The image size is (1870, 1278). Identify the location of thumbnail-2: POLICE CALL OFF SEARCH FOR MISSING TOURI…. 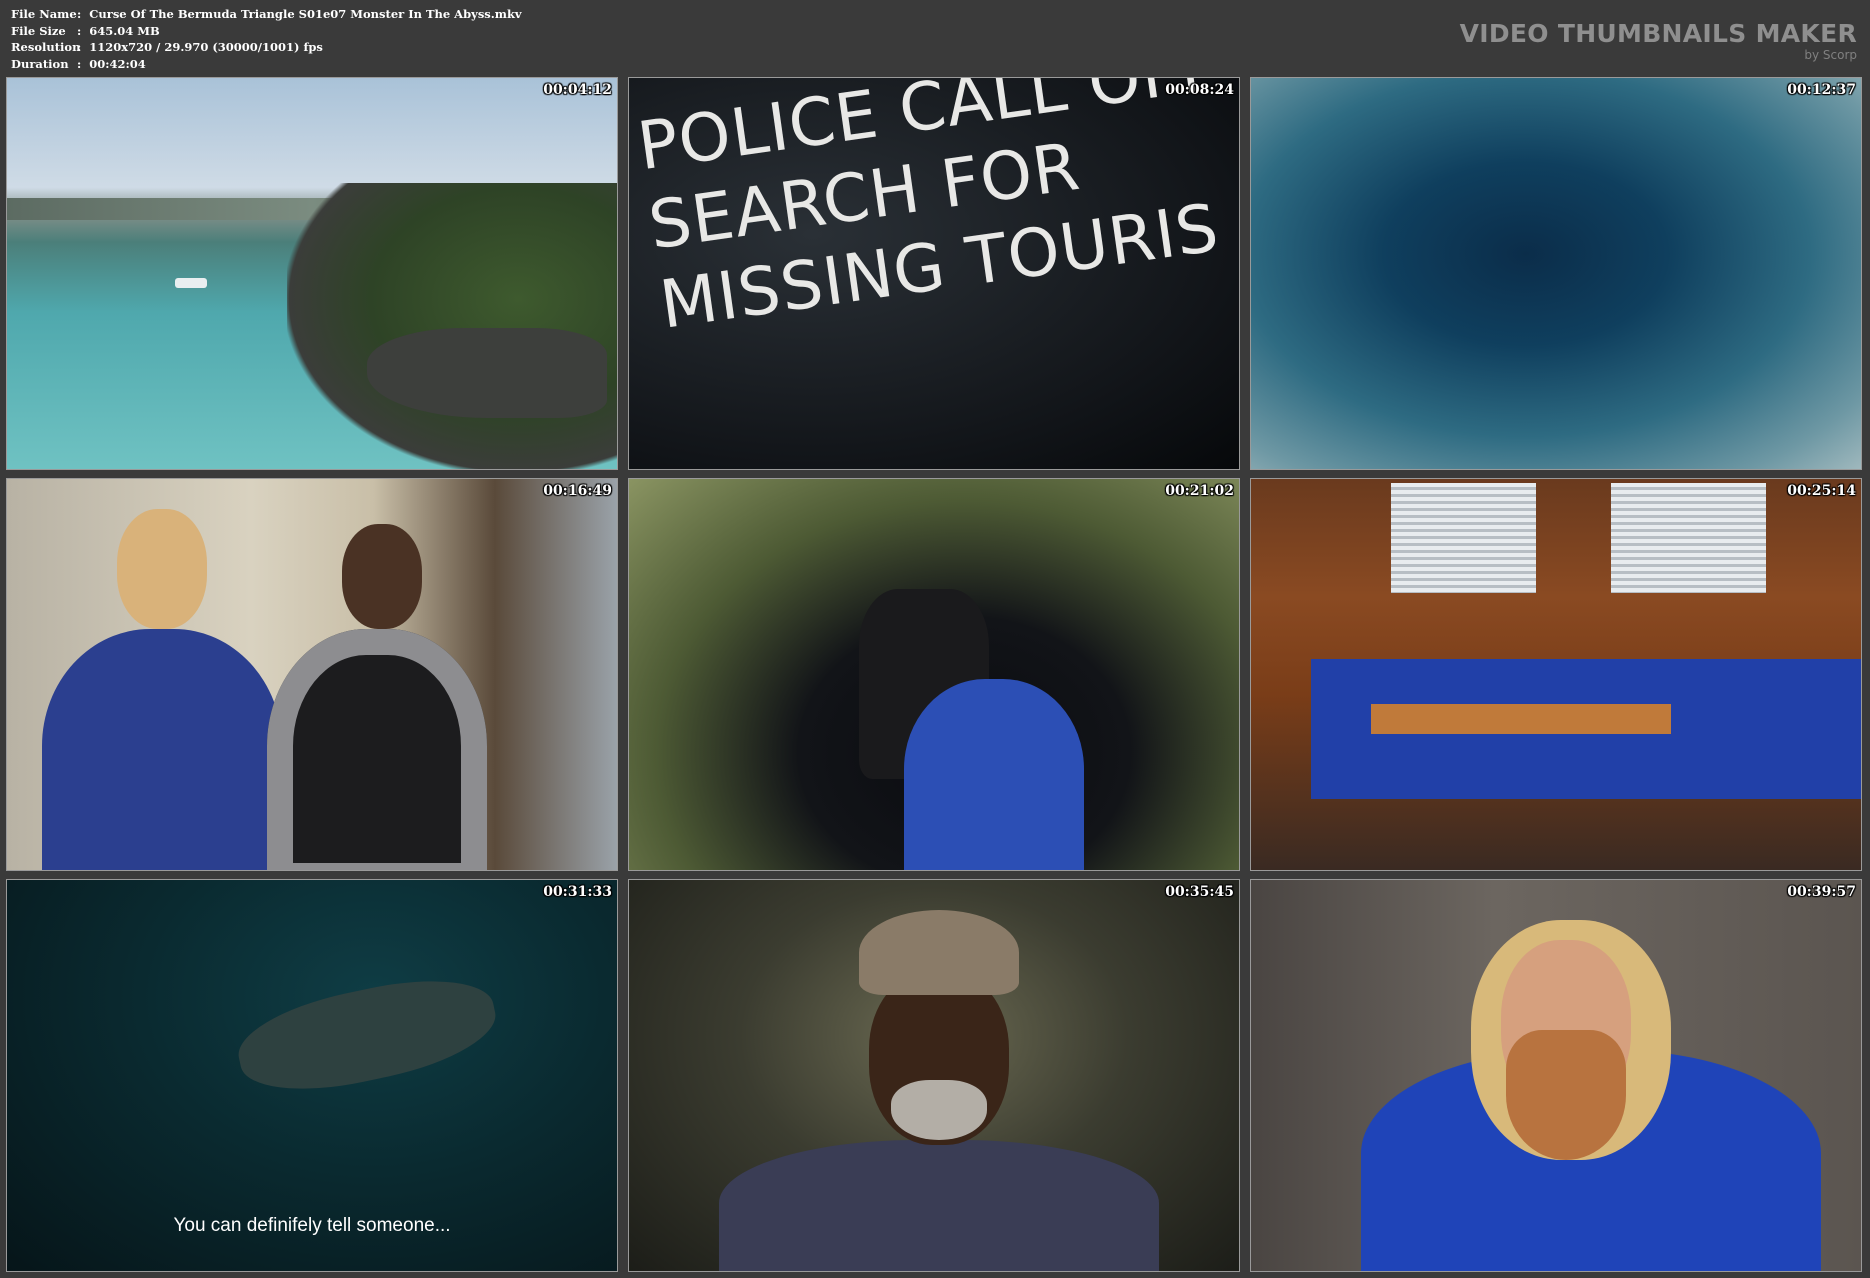
(934, 273).